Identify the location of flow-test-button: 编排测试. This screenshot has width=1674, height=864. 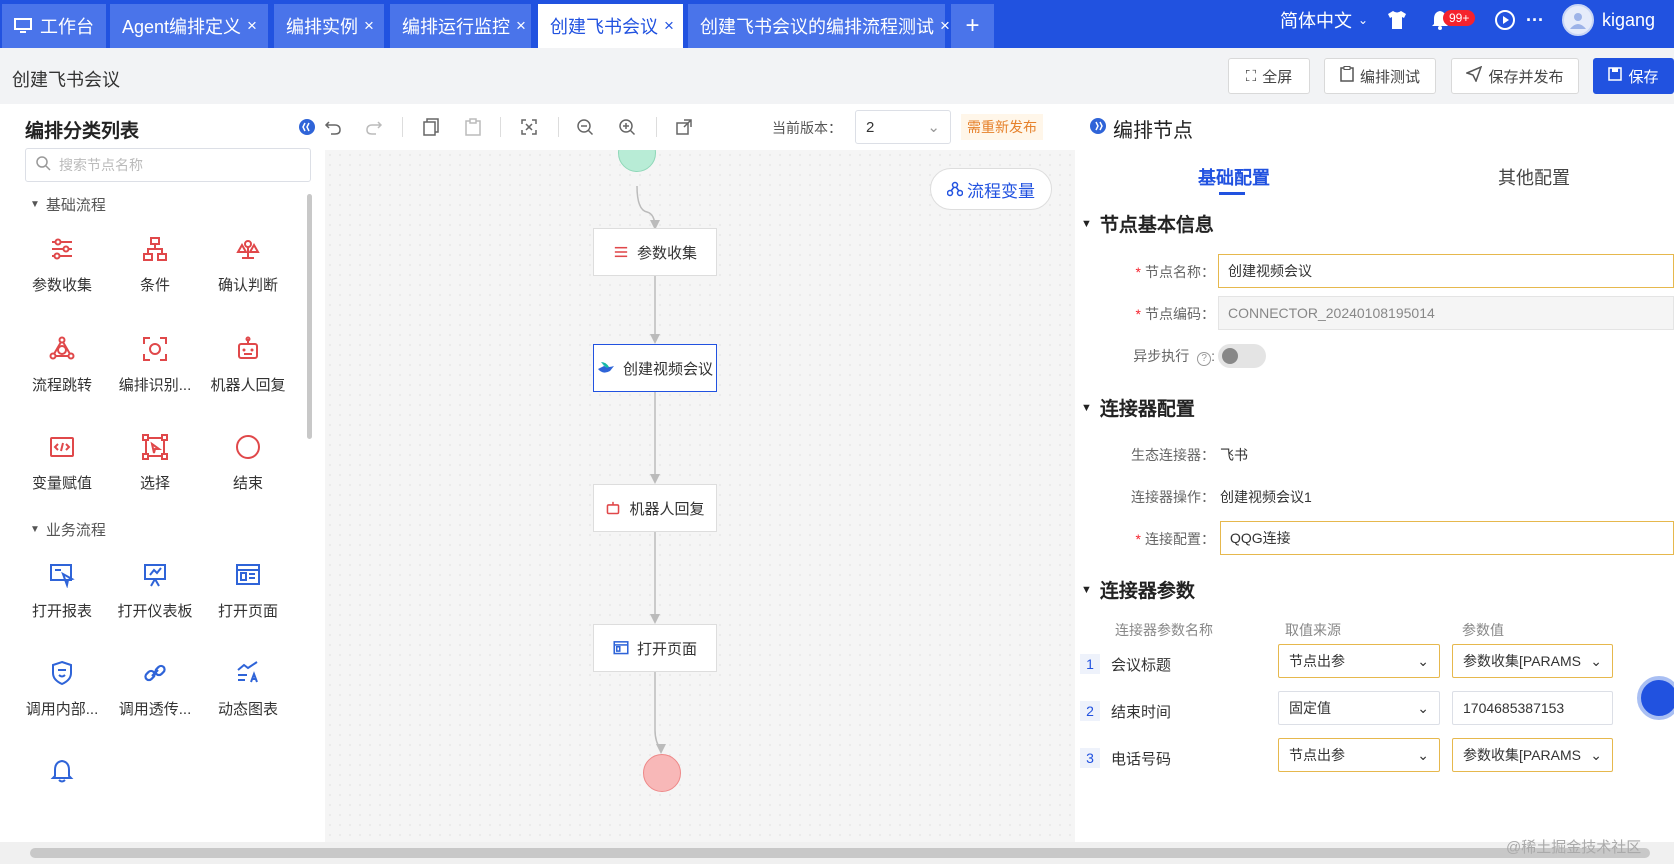
(1380, 76).